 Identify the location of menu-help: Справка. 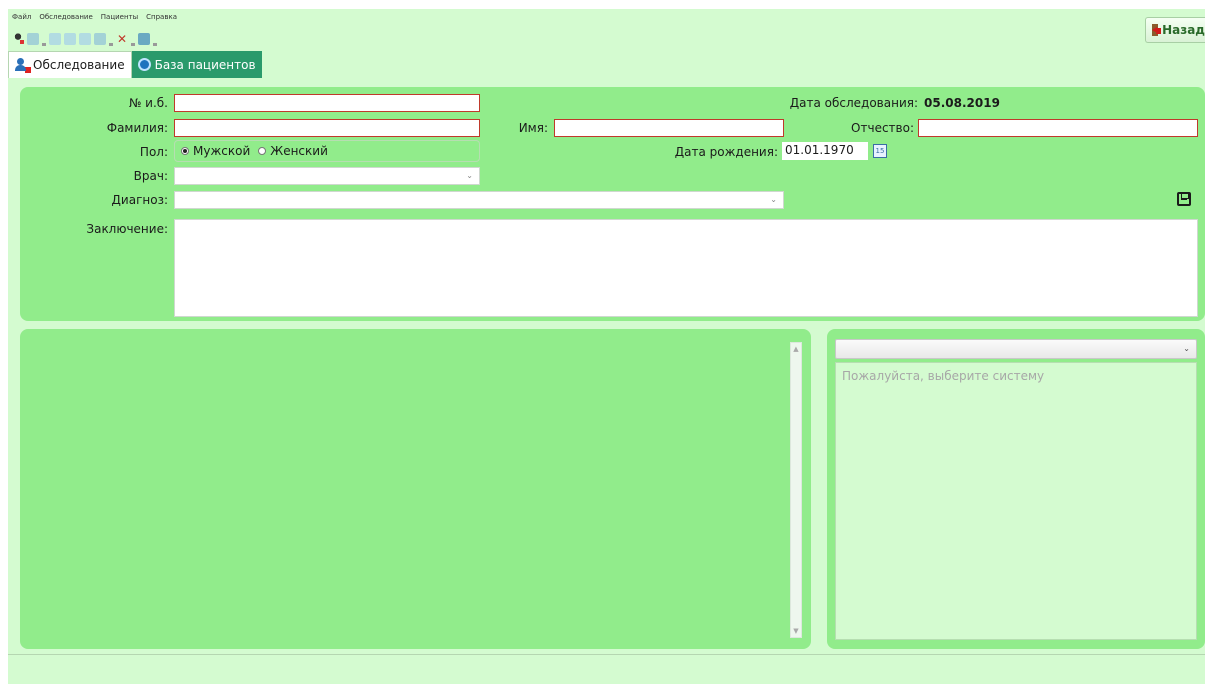
(161, 19).